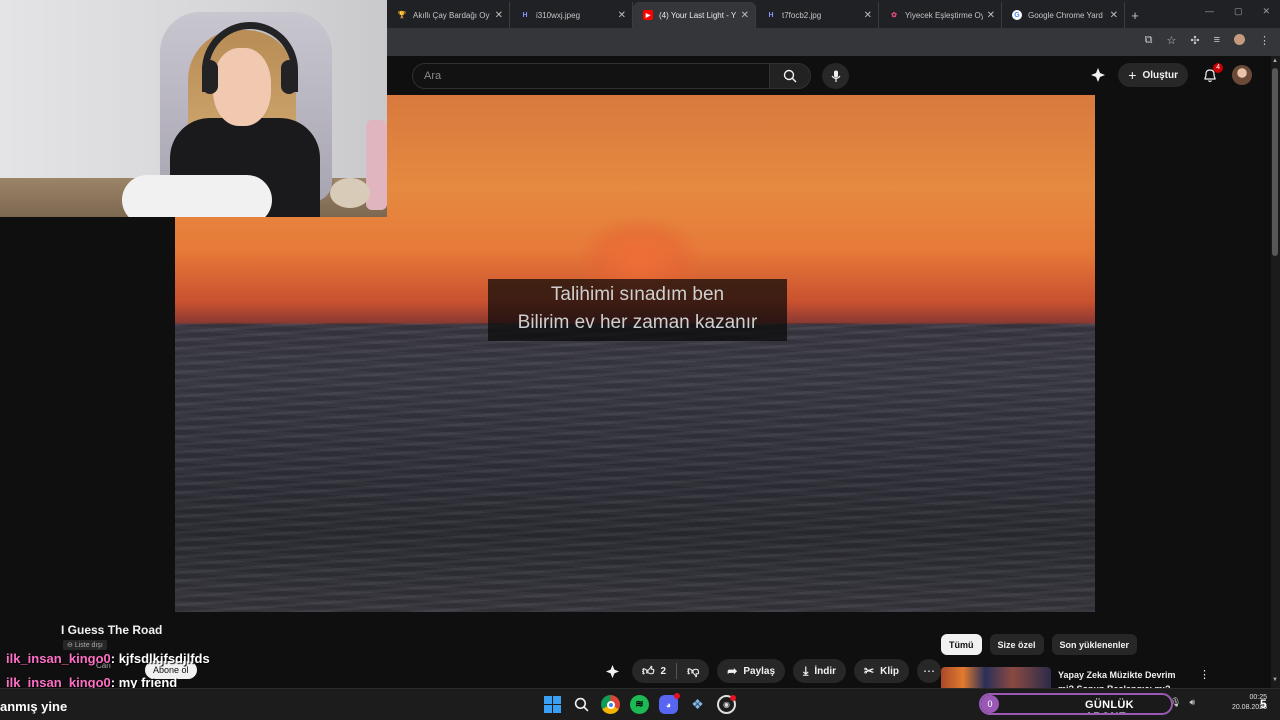 Image resolution: width=1280 pixels, height=720 pixels. What do you see at coordinates (1239, 39) in the screenshot?
I see `profile-avatar-icon` at bounding box center [1239, 39].